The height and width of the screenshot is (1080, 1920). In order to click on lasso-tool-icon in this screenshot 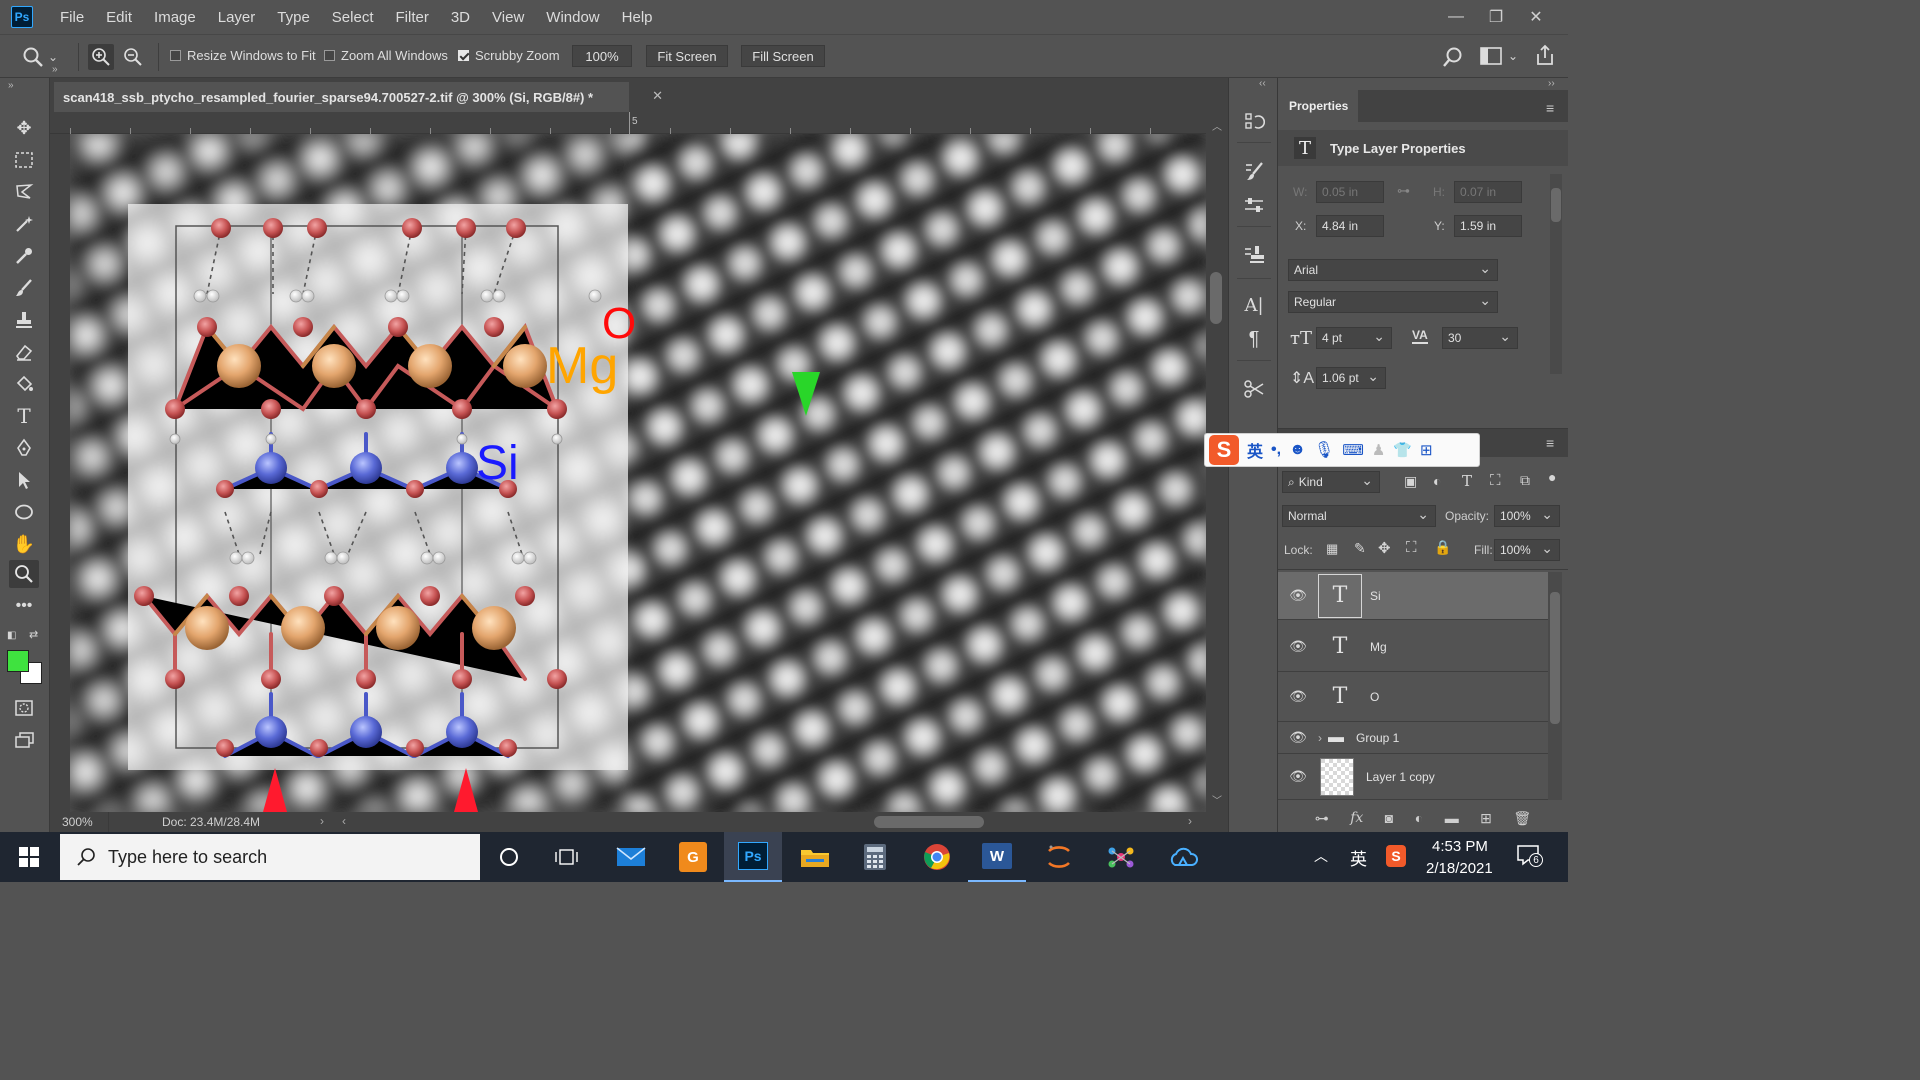, I will do `click(24, 192)`.